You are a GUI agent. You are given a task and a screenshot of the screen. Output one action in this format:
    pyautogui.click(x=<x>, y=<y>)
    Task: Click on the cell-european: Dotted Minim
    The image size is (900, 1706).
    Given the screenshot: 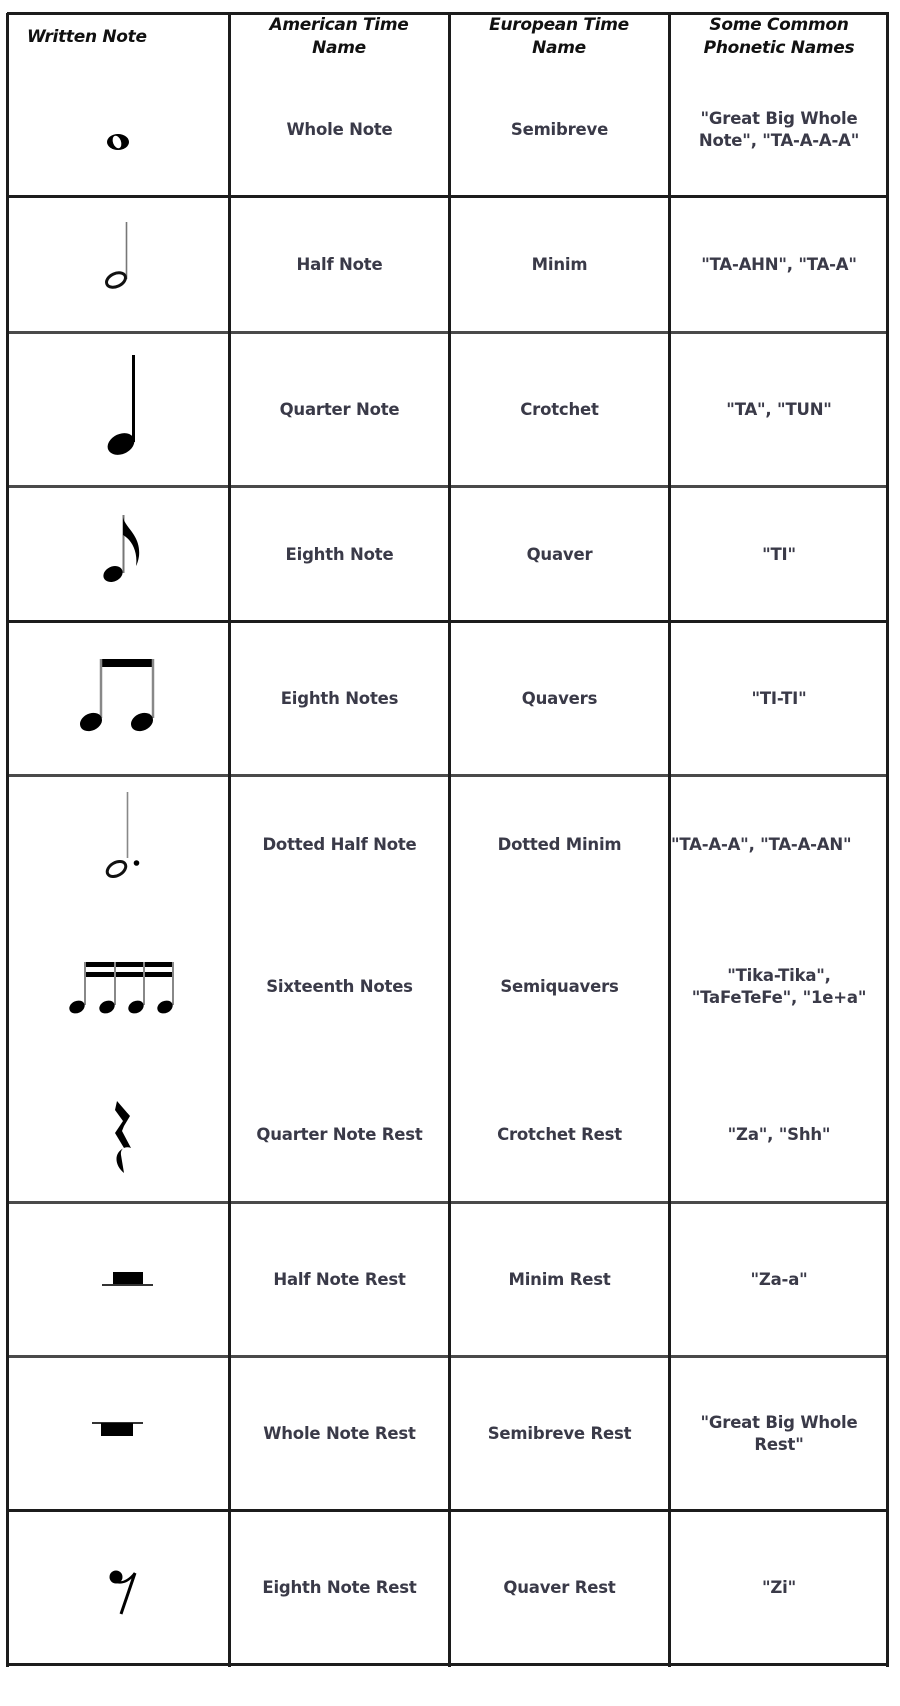 What is the action you would take?
    pyautogui.click(x=559, y=844)
    